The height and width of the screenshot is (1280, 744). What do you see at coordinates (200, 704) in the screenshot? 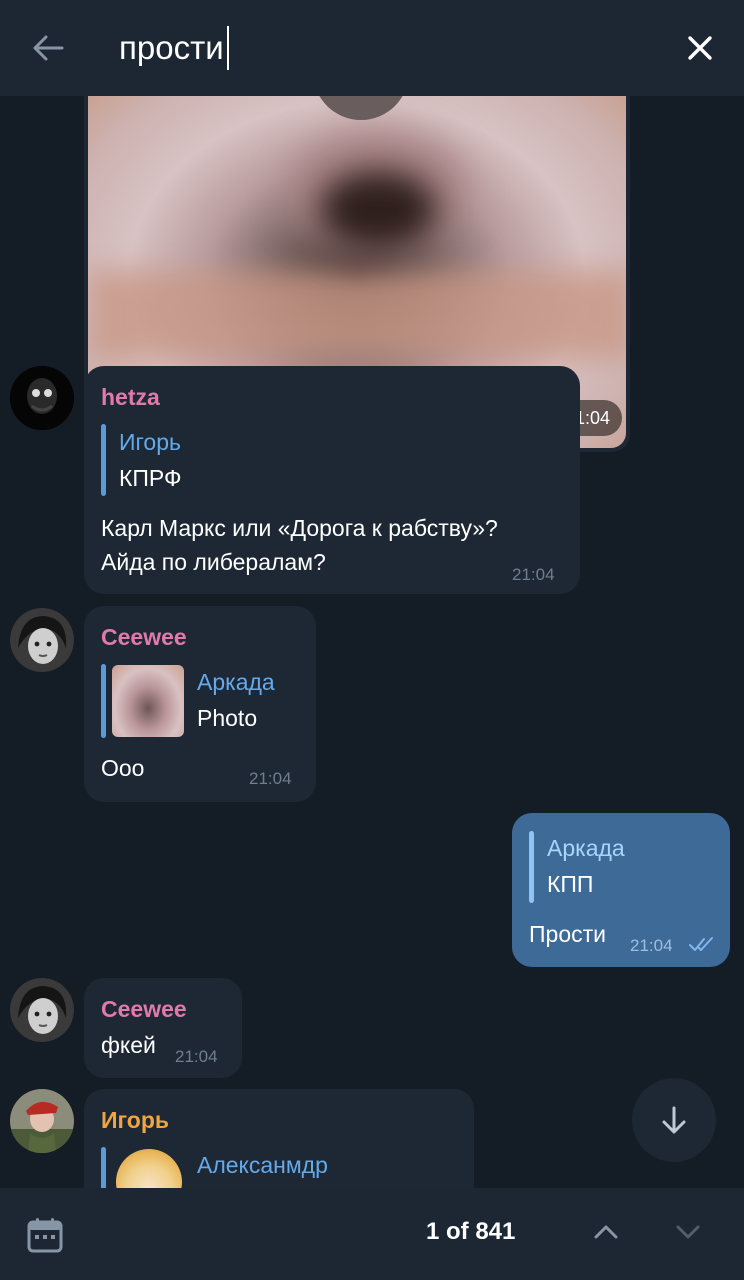
I see `message-bubble: Ceewee Аркада Photo Ооо 21:04` at bounding box center [200, 704].